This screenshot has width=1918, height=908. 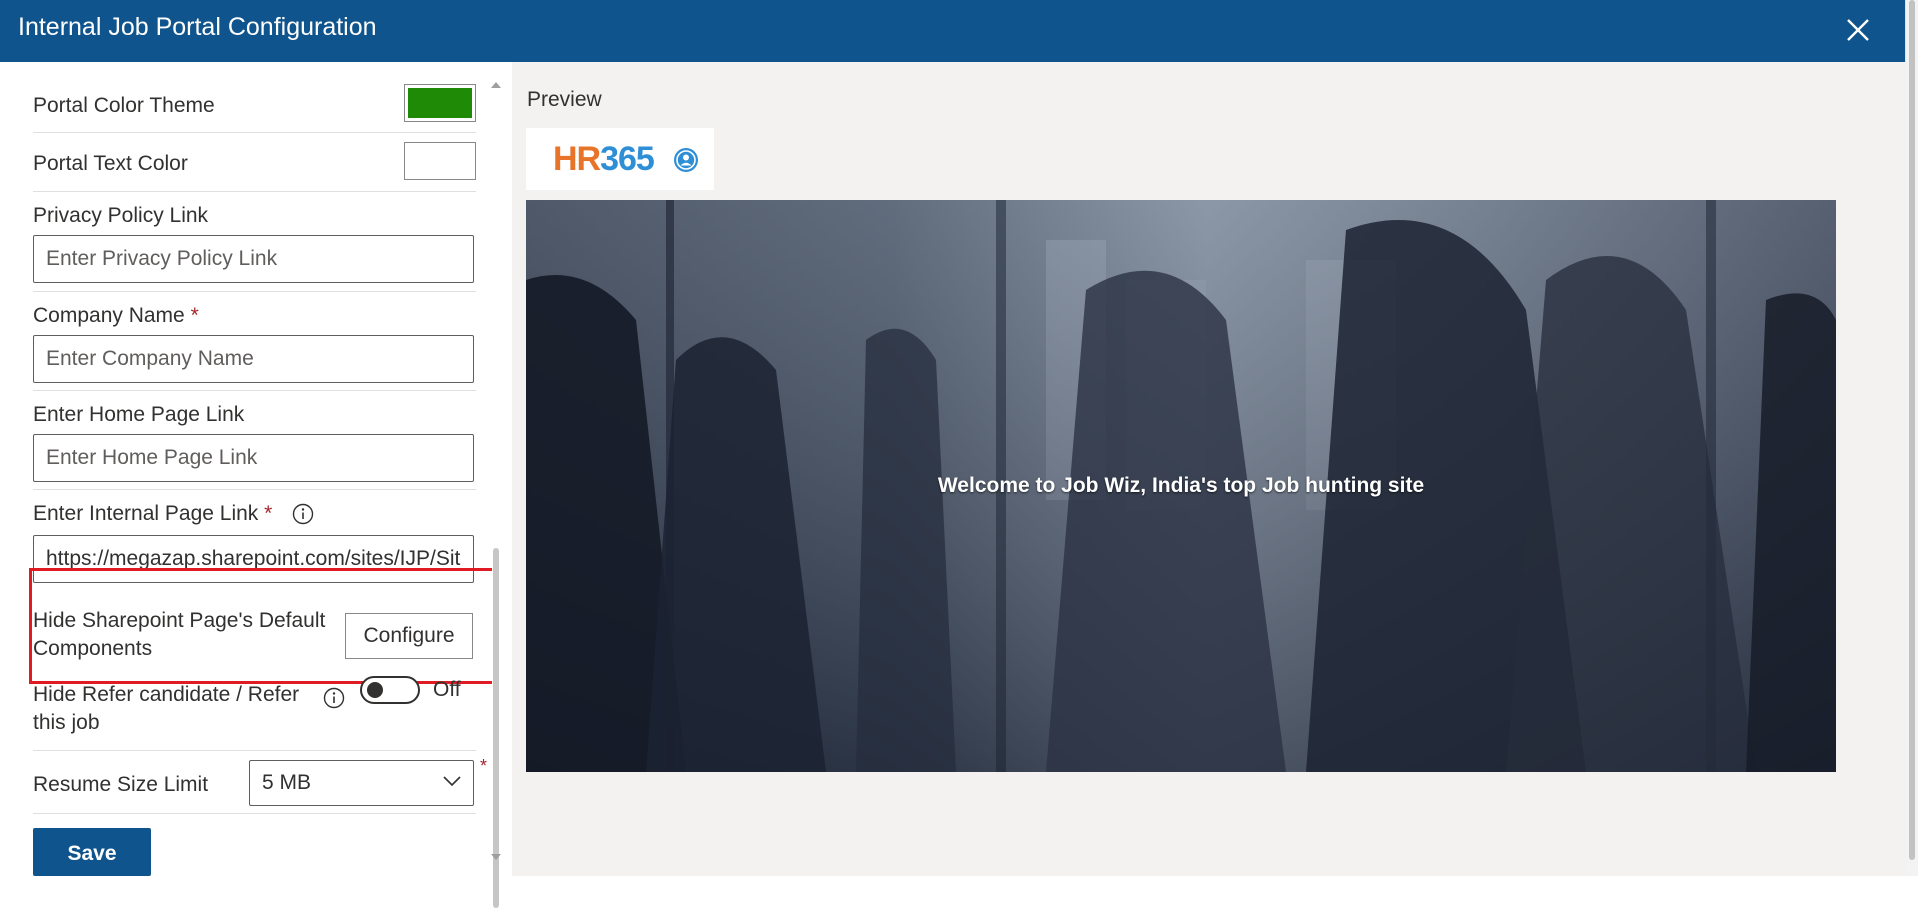 I want to click on close-icon, so click(x=1858, y=30).